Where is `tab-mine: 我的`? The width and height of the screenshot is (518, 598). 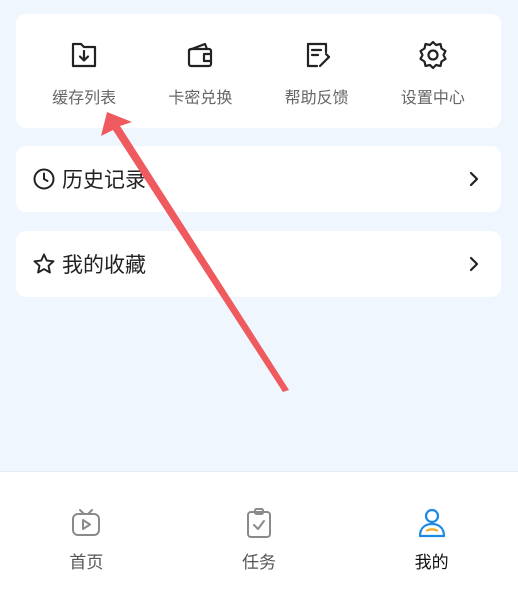 tab-mine: 我的 is located at coordinates (431, 535).